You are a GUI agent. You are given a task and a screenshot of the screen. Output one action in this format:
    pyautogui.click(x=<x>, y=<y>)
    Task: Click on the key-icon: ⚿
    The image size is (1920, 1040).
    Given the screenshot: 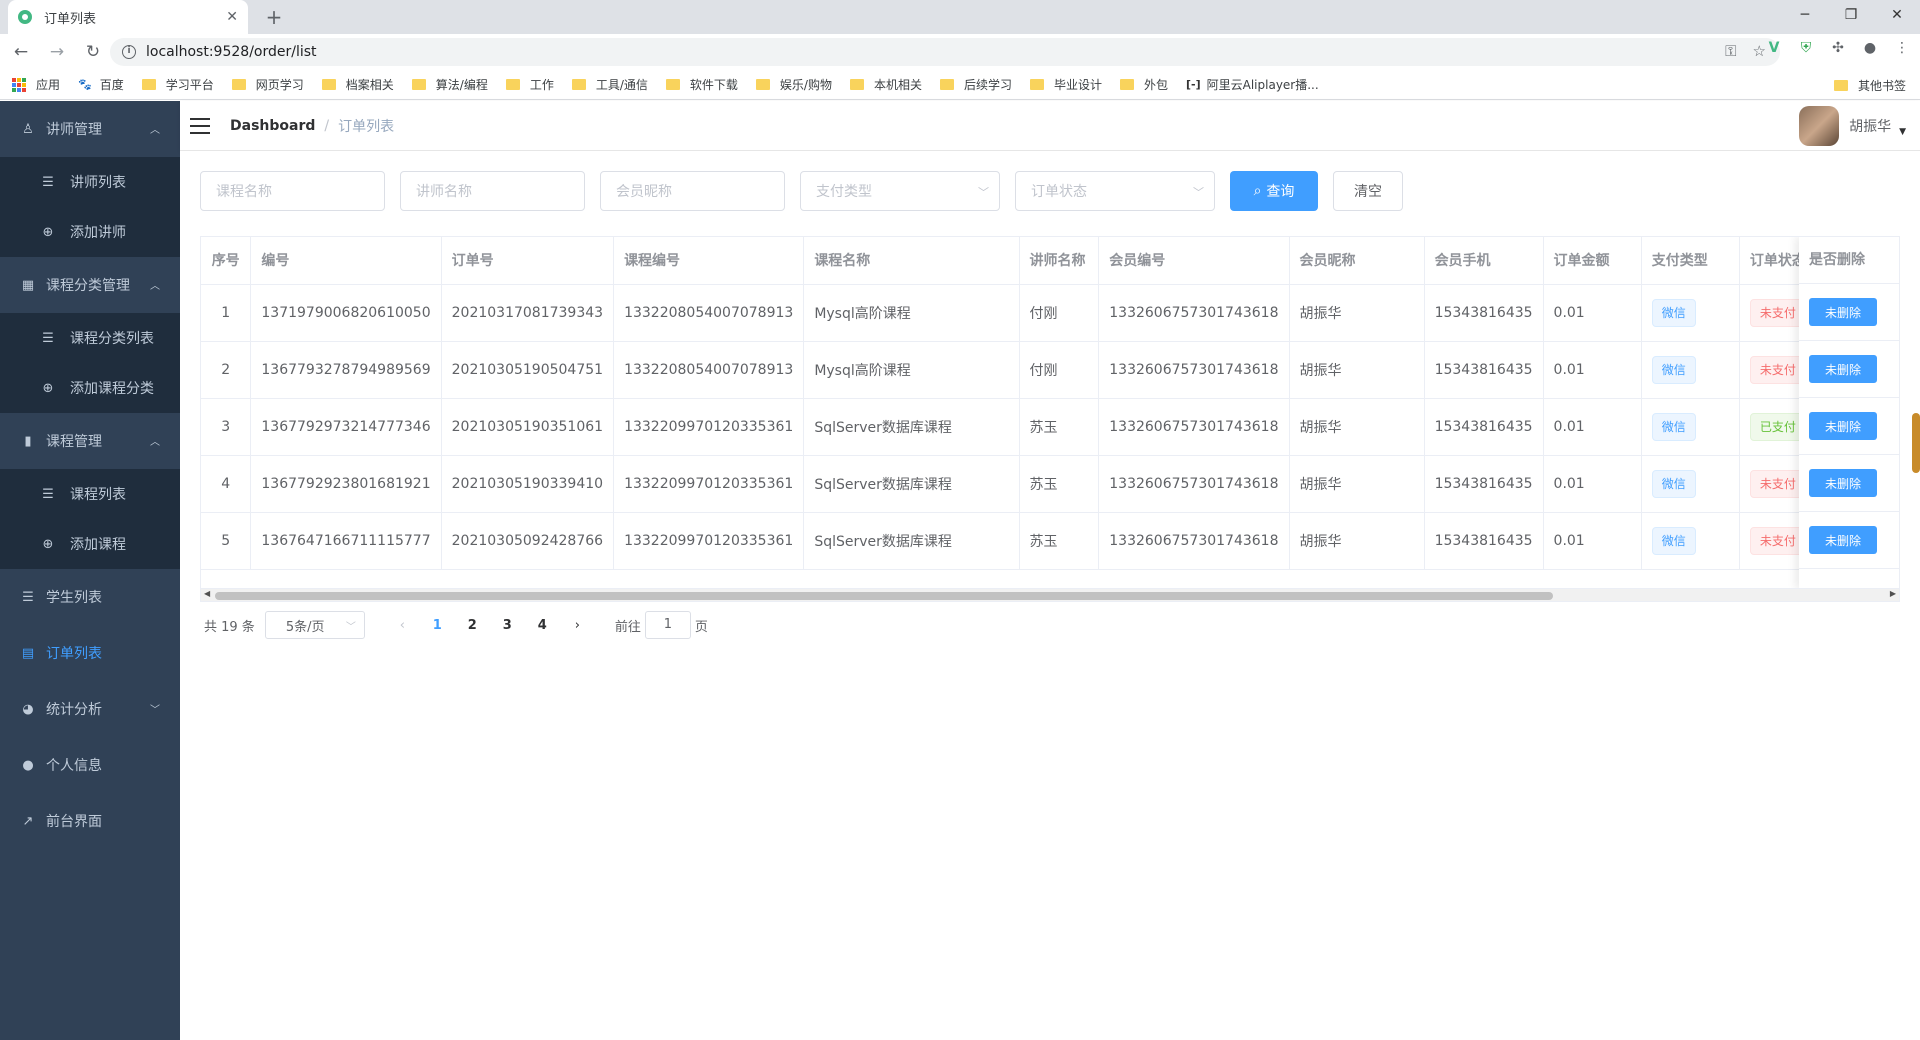 What is the action you would take?
    pyautogui.click(x=1730, y=51)
    